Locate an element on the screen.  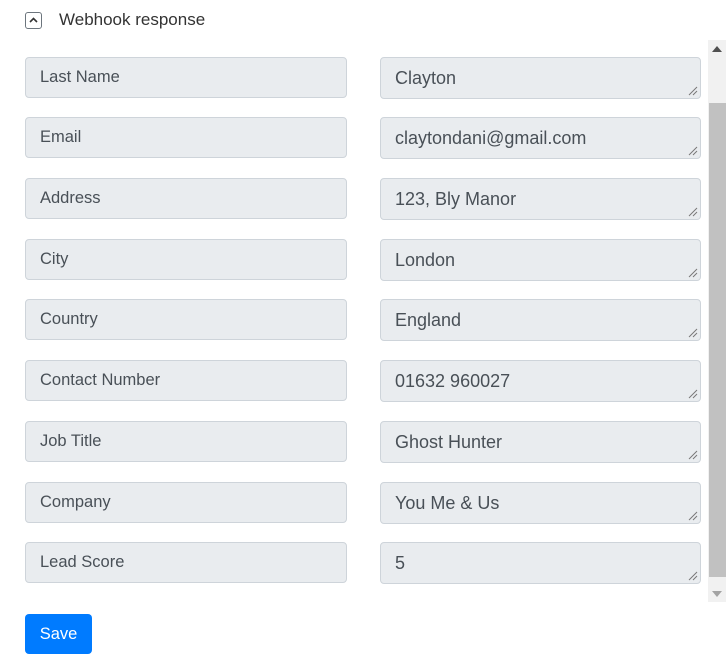
field-label-input: Contact Number is located at coordinates (186, 380).